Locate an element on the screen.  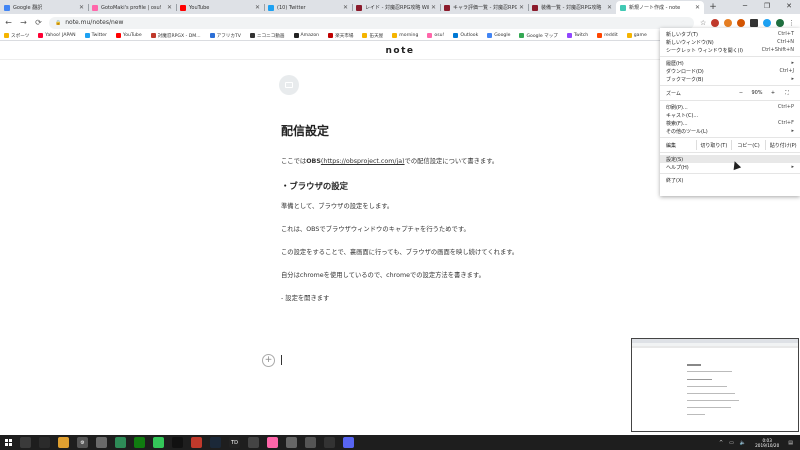
fullscreen-icon: ⛶ is located at coordinates (787, 93).